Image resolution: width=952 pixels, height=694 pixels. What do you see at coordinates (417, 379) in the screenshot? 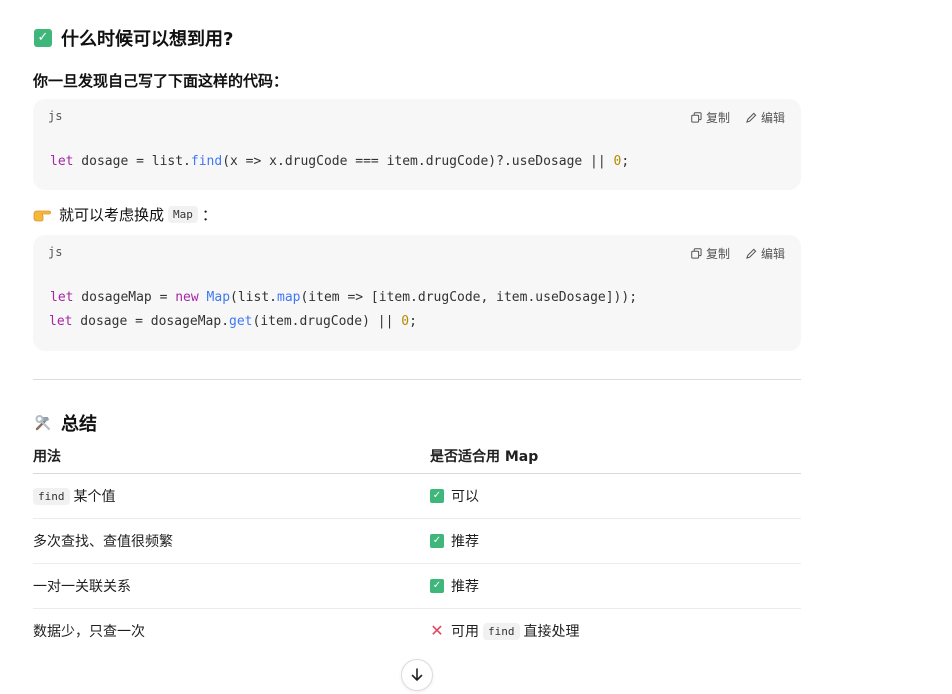
I see `divider` at bounding box center [417, 379].